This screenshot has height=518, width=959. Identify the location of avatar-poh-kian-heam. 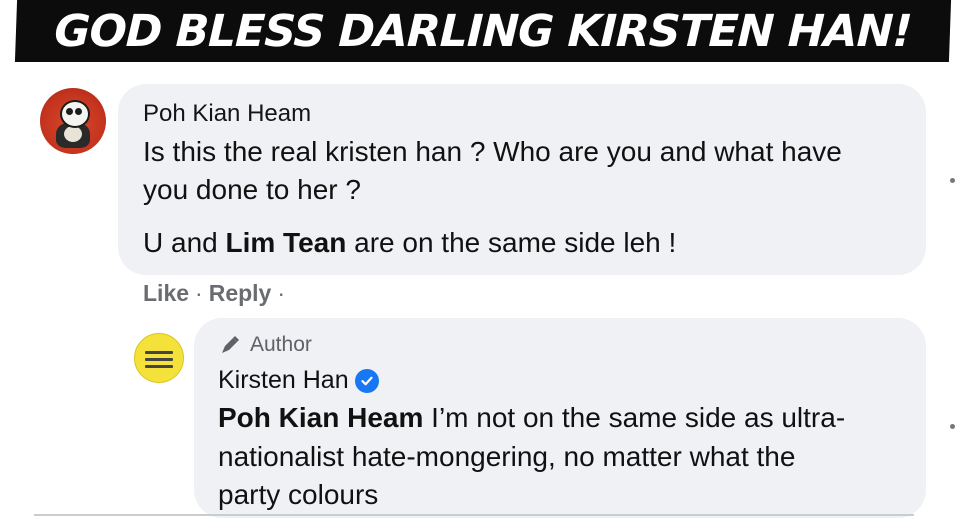
(73, 121).